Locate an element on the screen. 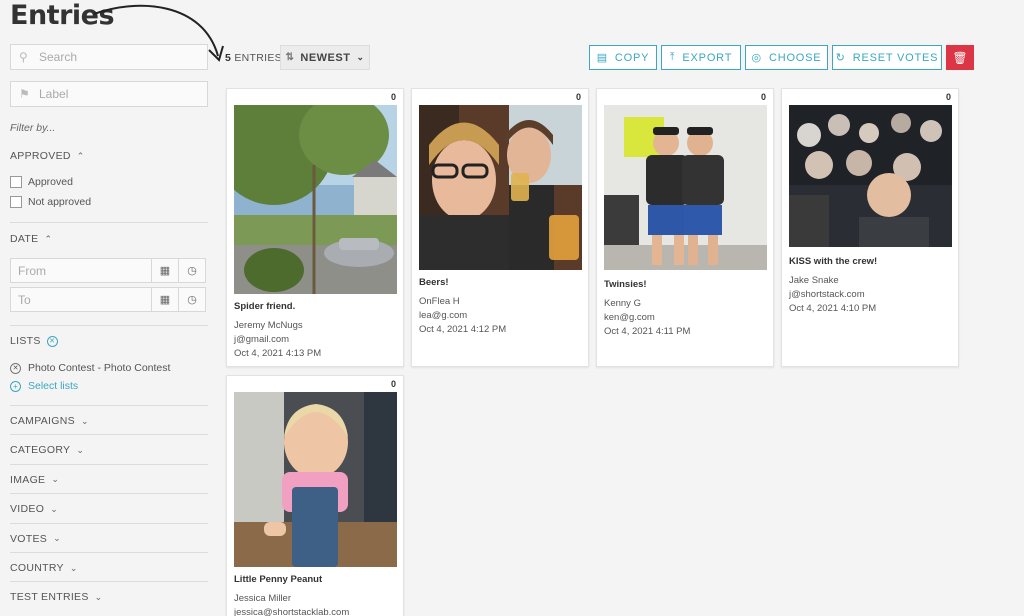 This screenshot has width=1024, height=616. approved-section-toggle: APPROVED ⌃ is located at coordinates (47, 156).